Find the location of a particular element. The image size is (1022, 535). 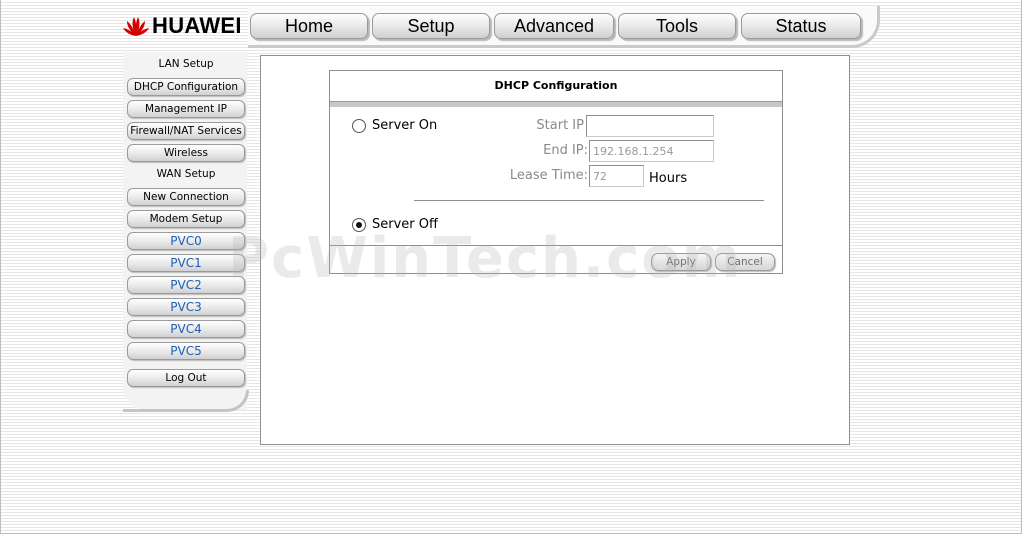

sidebar-header-wan: WAN Setup is located at coordinates (186, 174).